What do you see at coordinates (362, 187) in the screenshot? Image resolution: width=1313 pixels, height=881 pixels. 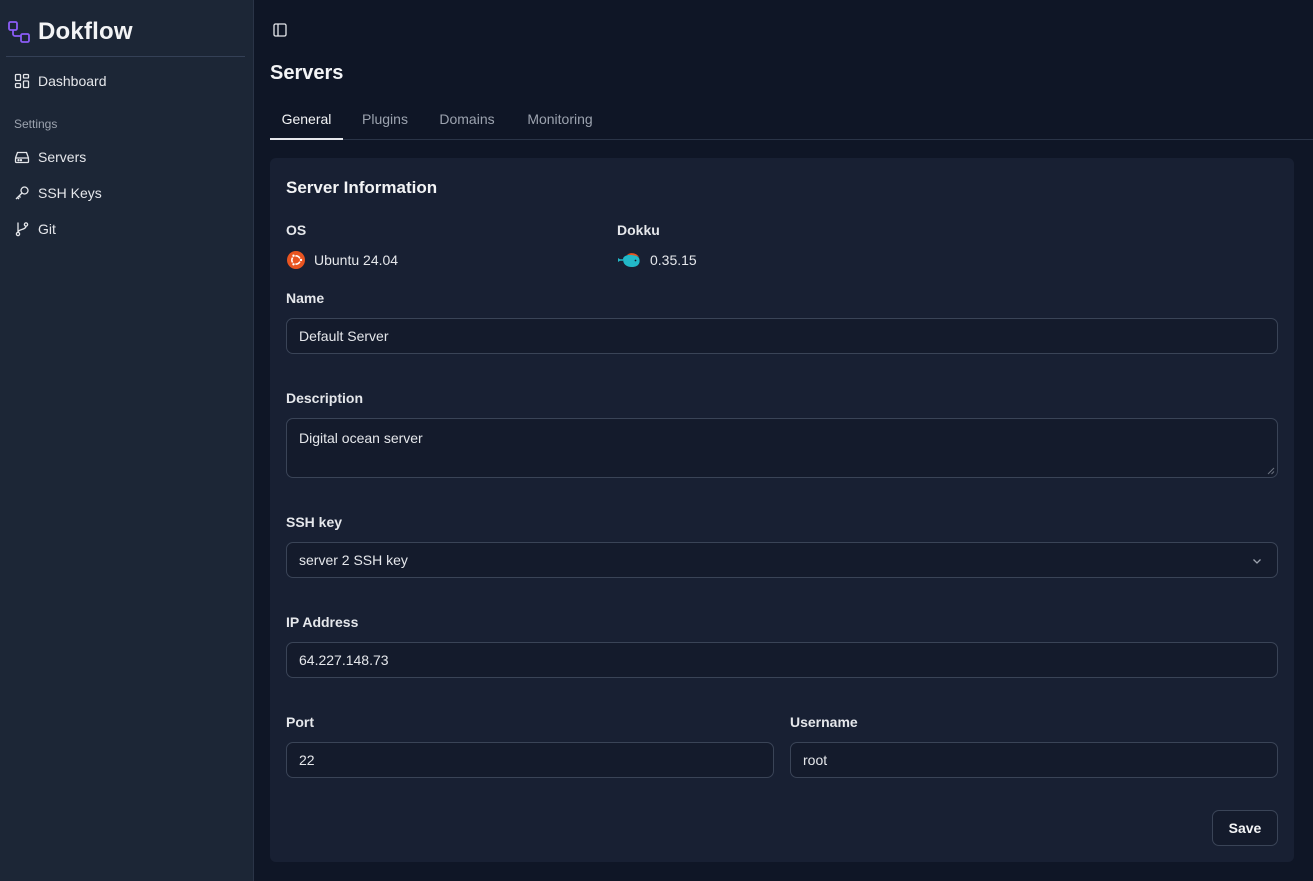 I see `card-title: Server Information` at bounding box center [362, 187].